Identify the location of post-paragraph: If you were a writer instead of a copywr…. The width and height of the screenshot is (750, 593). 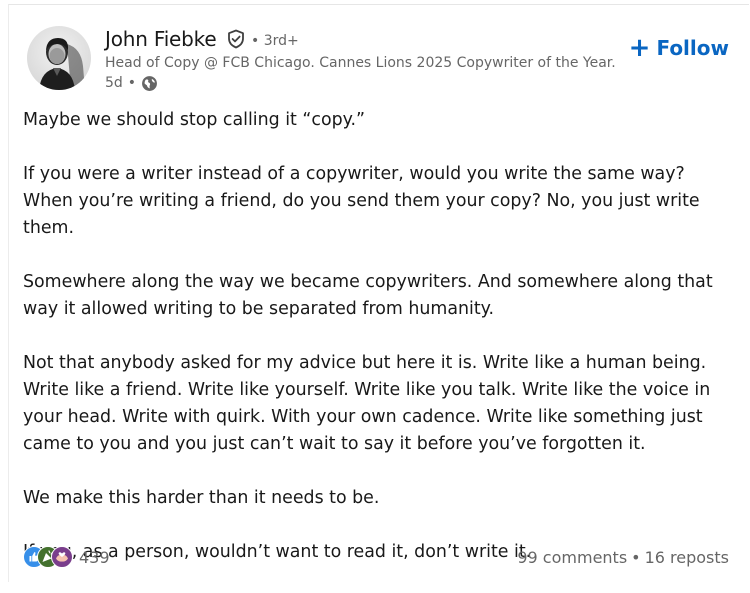
(361, 201).